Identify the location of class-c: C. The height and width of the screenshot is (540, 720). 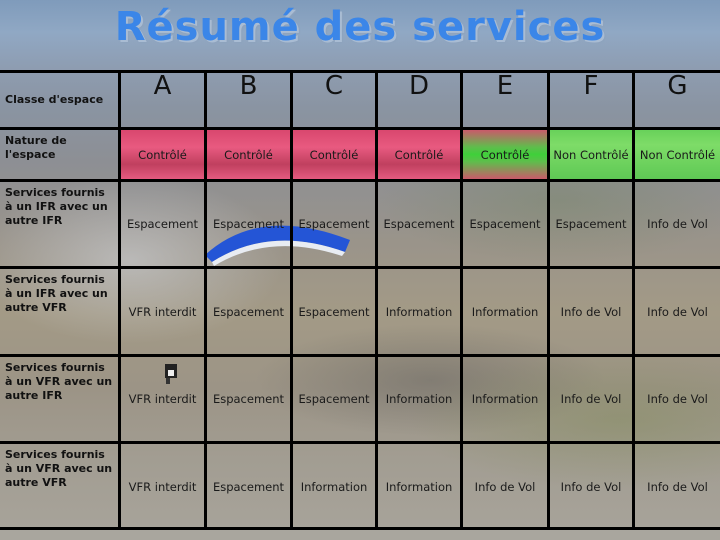
(335, 101).